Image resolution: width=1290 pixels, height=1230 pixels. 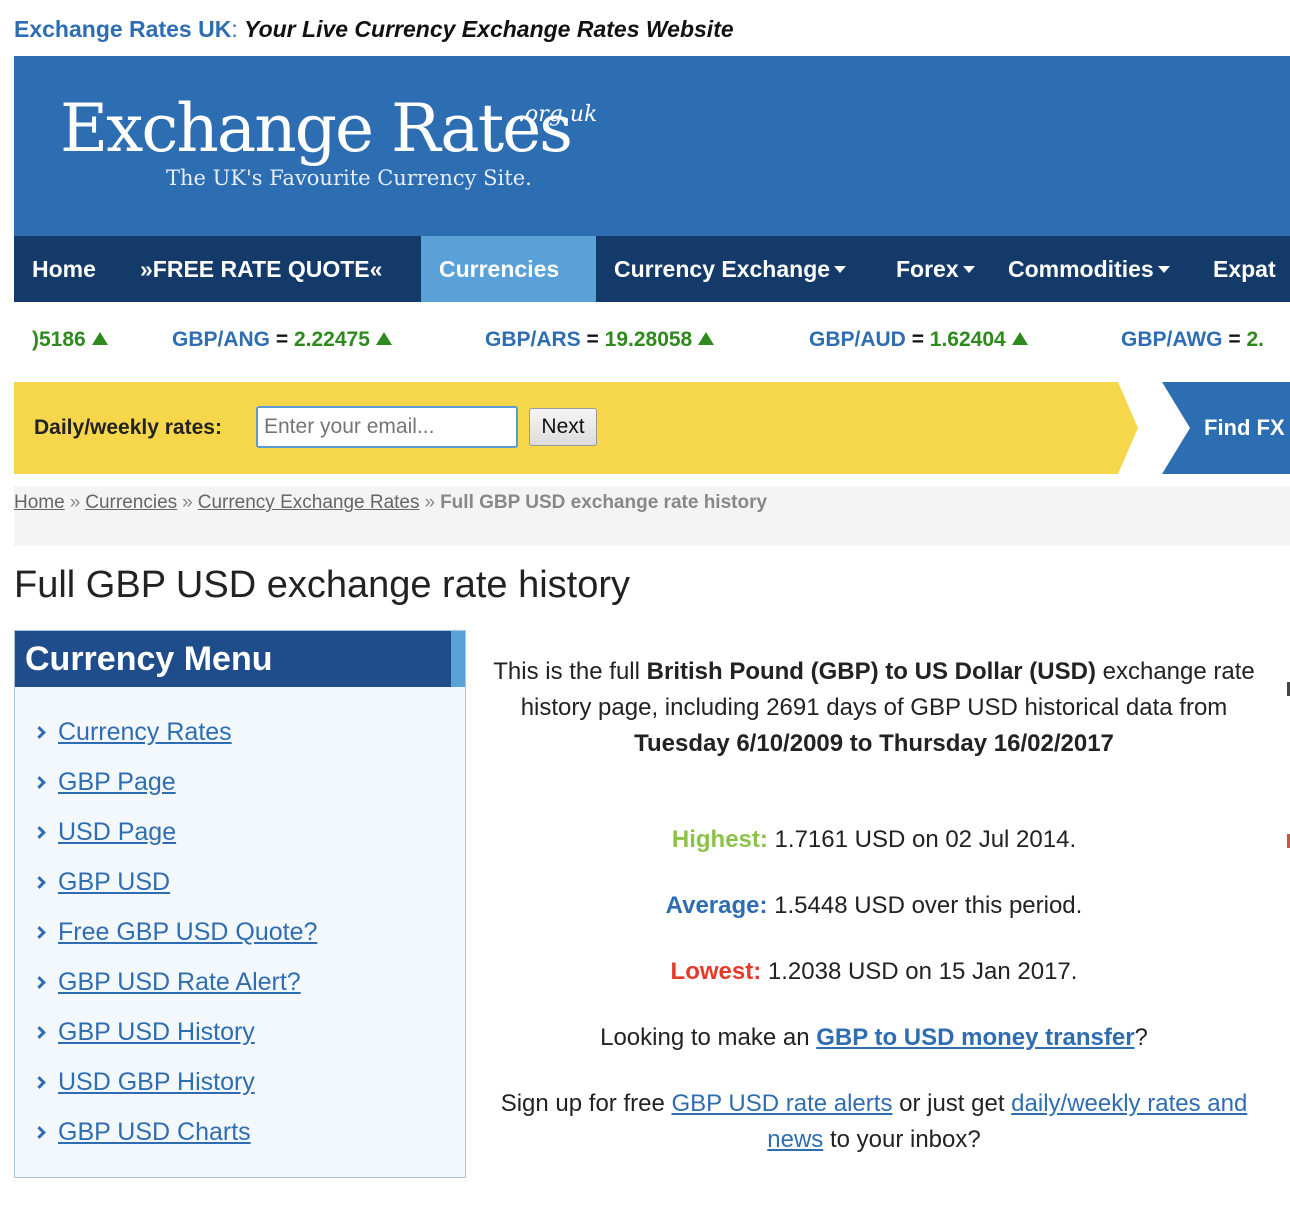 I want to click on ticker-item: )5186, so click(x=70, y=340).